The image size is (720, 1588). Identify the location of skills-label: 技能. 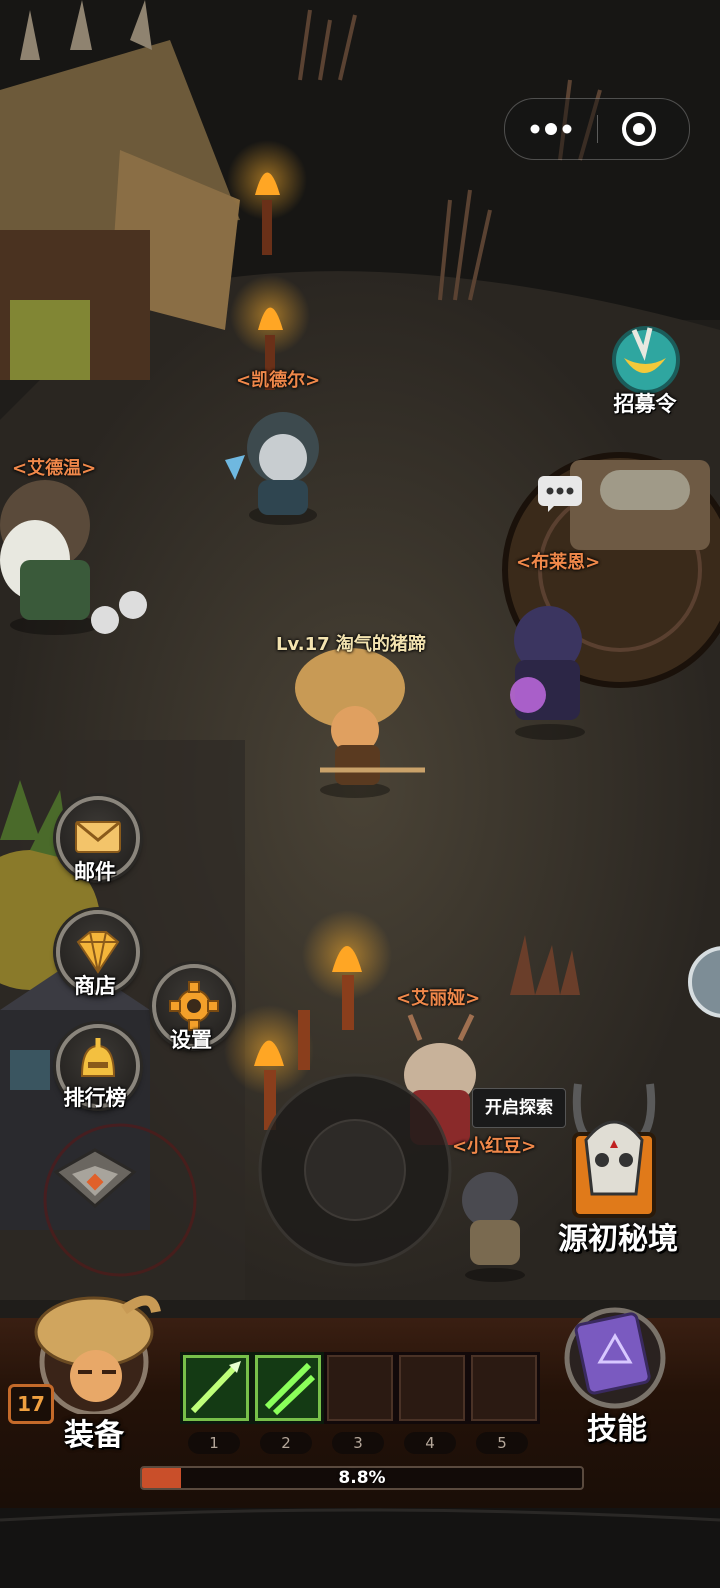
(617, 1429).